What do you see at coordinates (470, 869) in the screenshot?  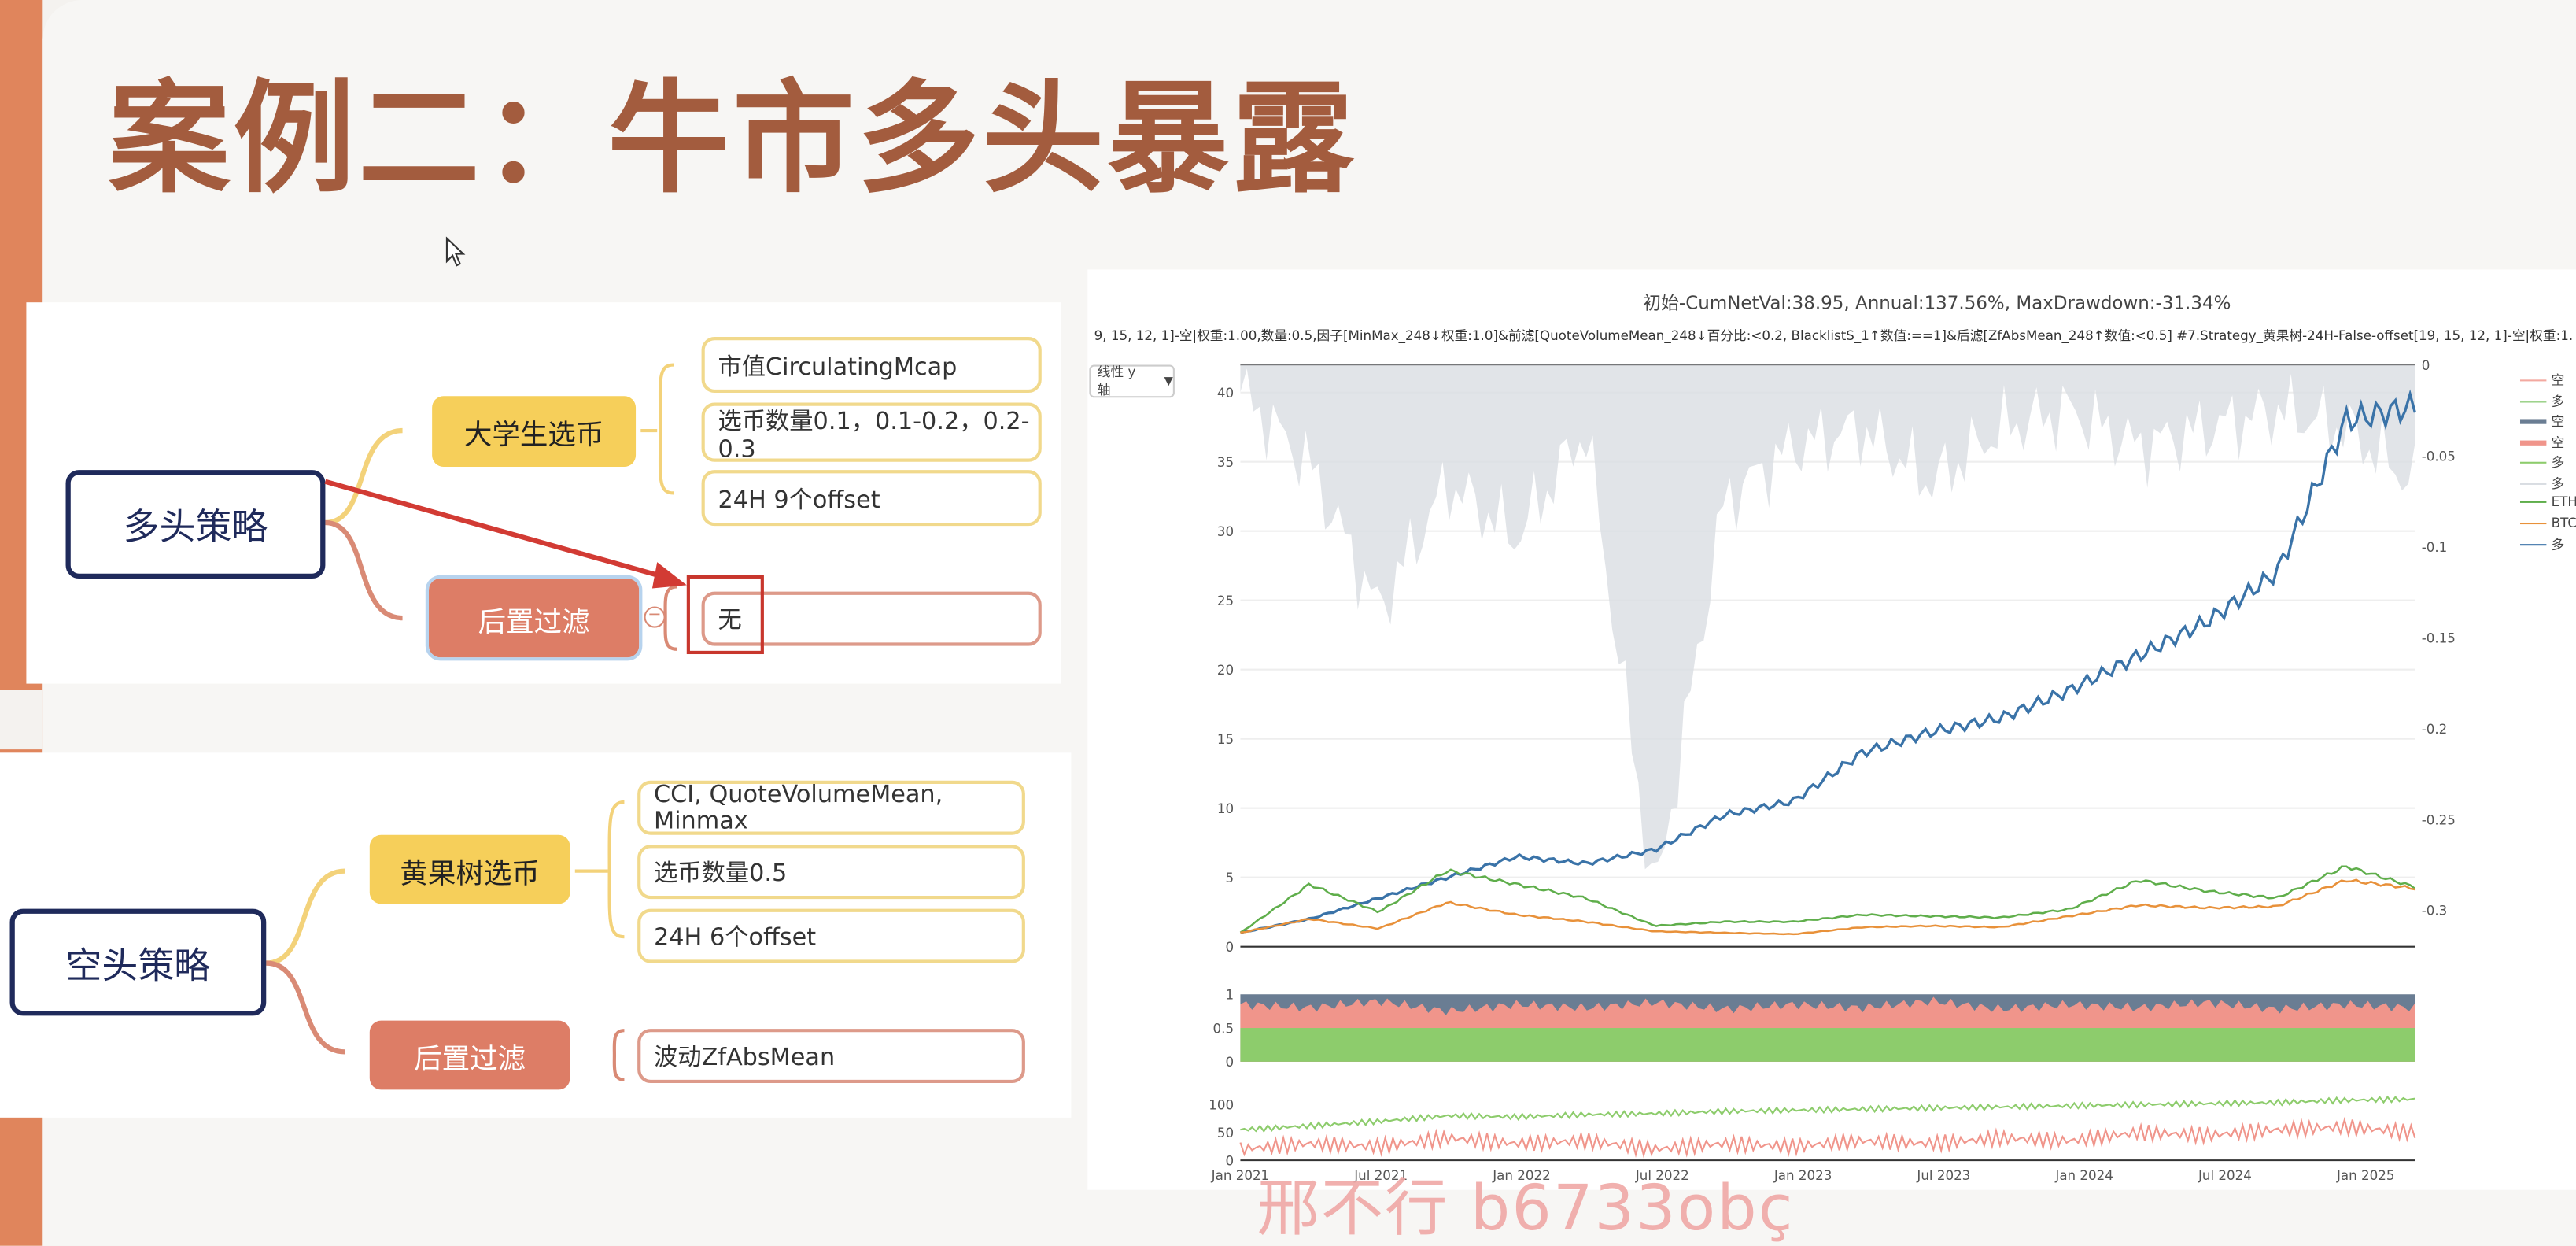 I see `short-branch-selection: 黄果树选币` at bounding box center [470, 869].